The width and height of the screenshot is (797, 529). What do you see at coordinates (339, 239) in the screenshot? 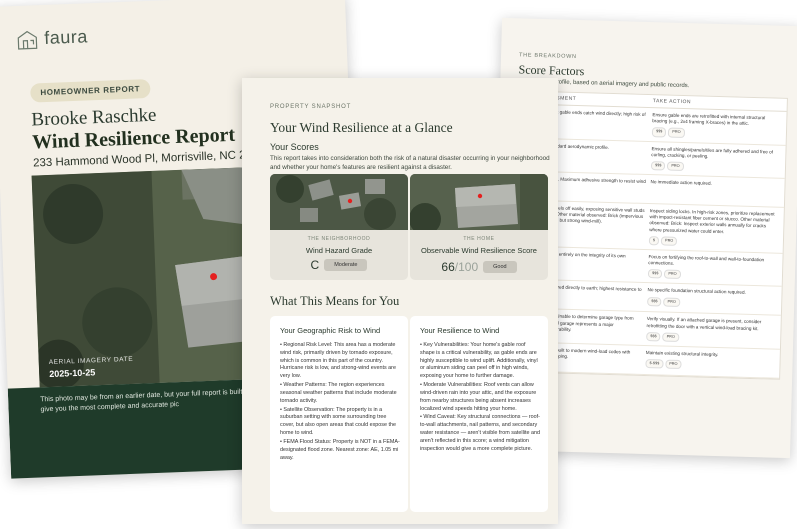
I see `neighborhood-label: THE NEIGHBORHOOD` at bounding box center [339, 239].